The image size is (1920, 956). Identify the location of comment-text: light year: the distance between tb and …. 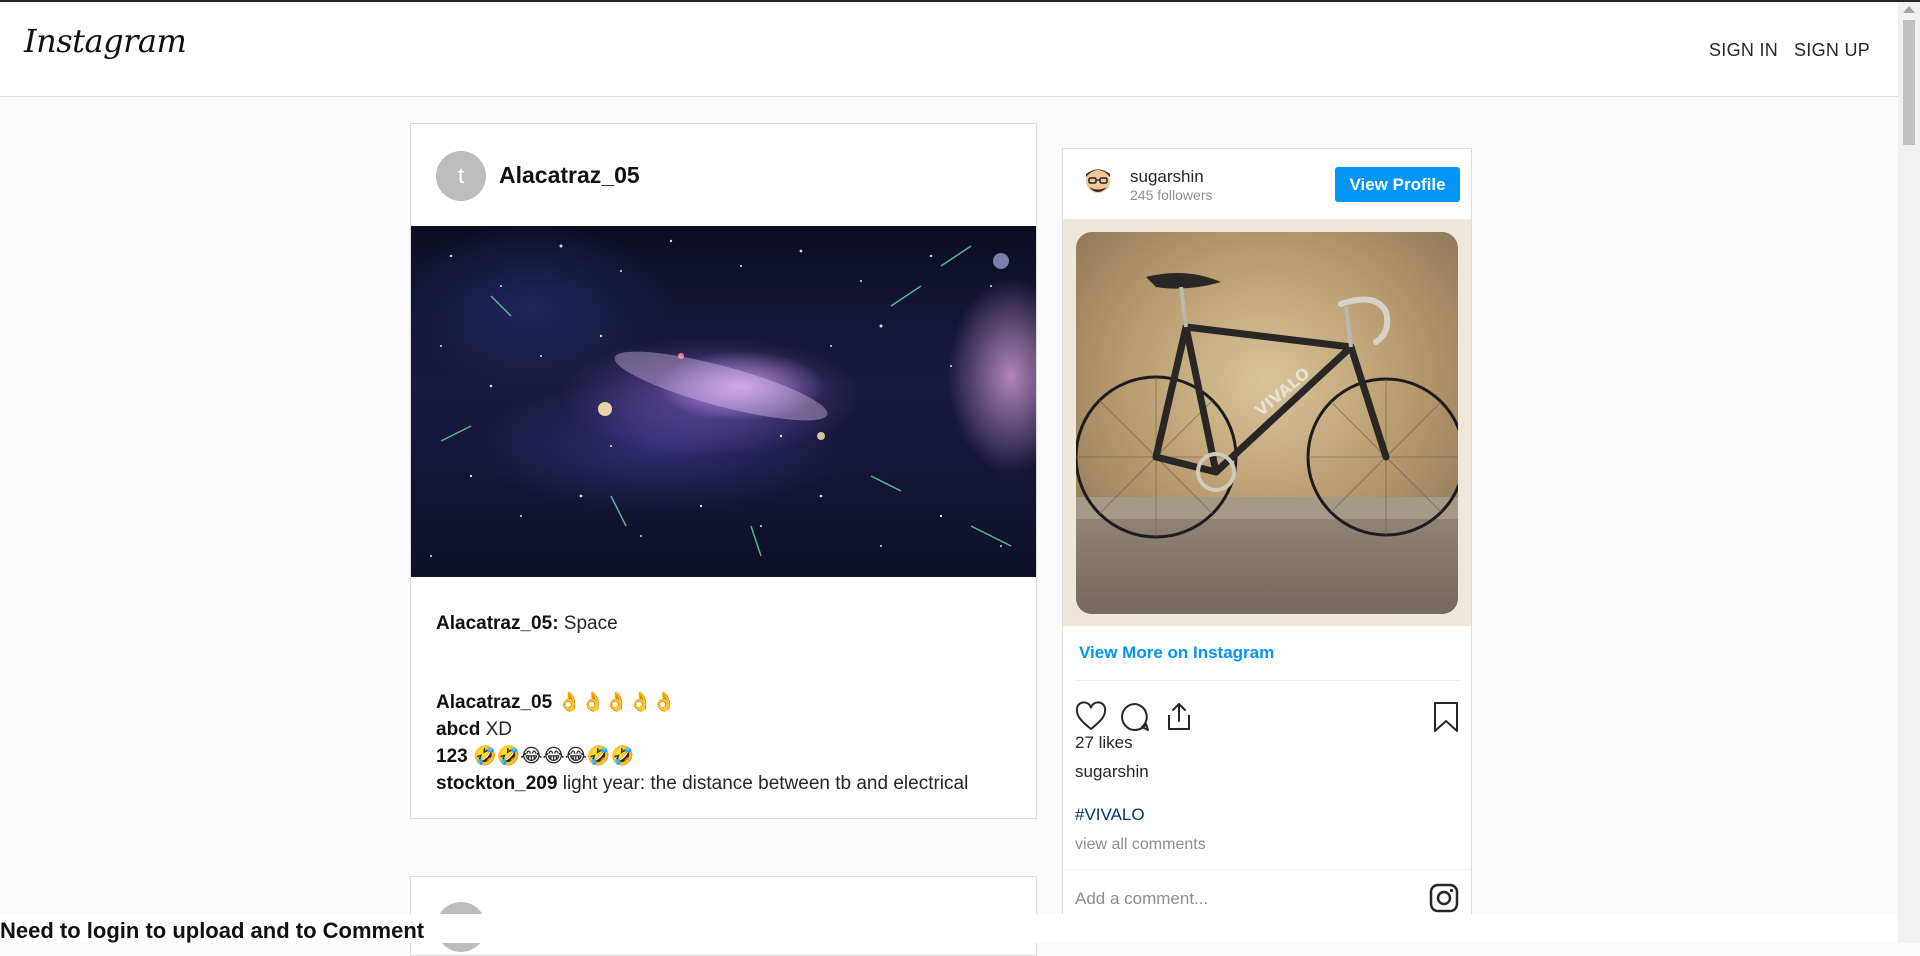
(763, 783).